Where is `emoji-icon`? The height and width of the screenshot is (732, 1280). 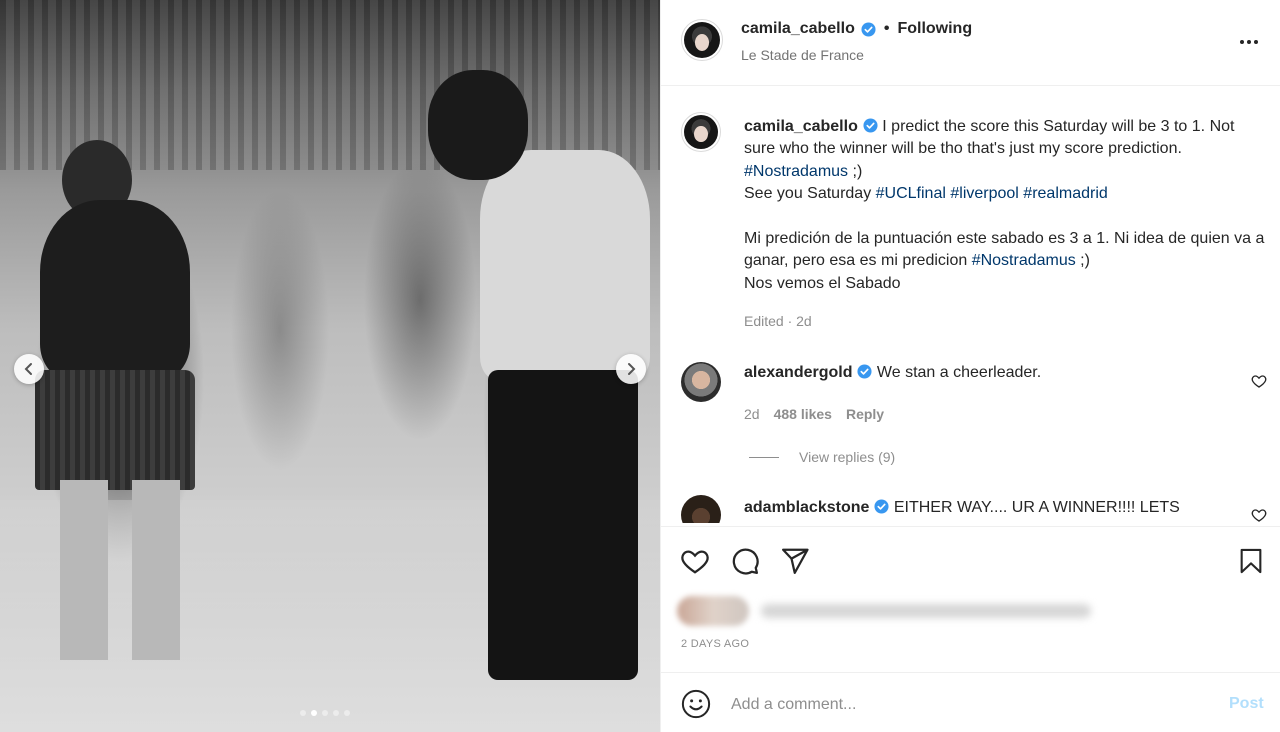 emoji-icon is located at coordinates (696, 704).